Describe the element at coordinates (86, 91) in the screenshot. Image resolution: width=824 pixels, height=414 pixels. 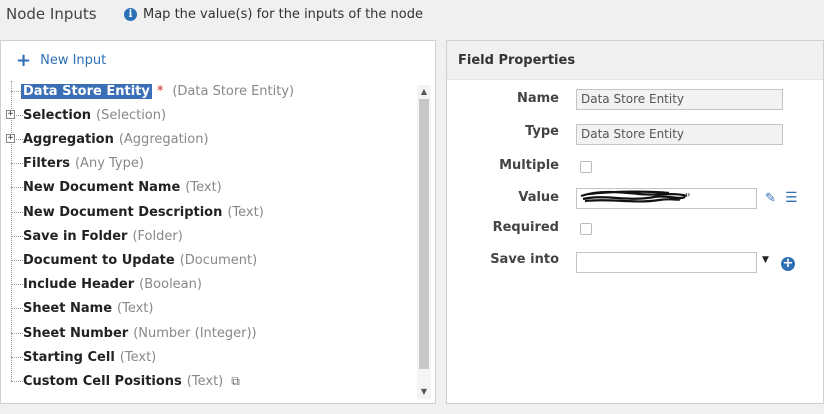
I see `tree-item-name: Data Store Entity` at that location.